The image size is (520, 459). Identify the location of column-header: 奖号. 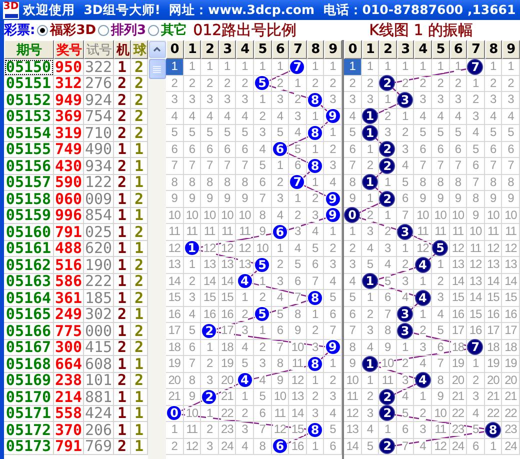
(69, 49).